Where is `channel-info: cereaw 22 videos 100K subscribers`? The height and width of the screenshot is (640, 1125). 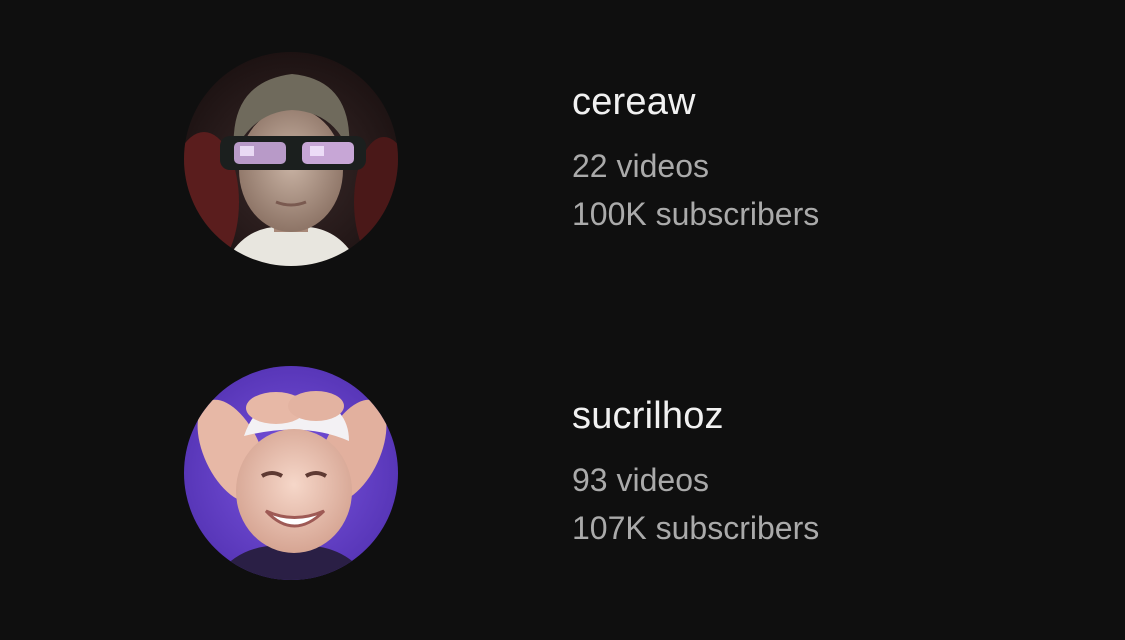
channel-info: cereaw 22 videos 100K subscribers is located at coordinates (695, 159).